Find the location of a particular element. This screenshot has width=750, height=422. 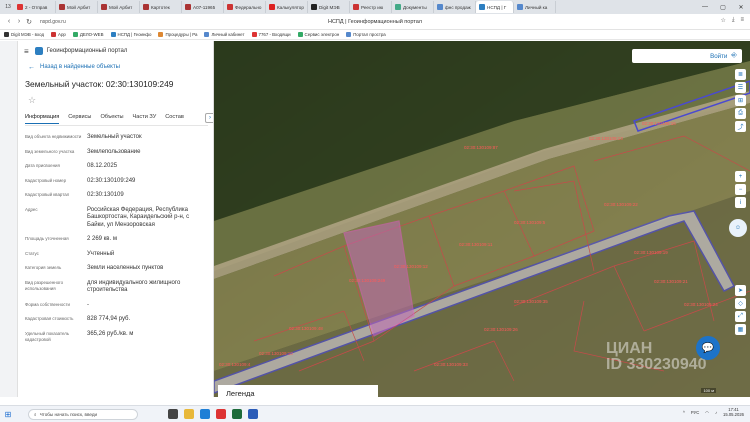

forward-nav-icon: › is located at coordinates (19, 21).